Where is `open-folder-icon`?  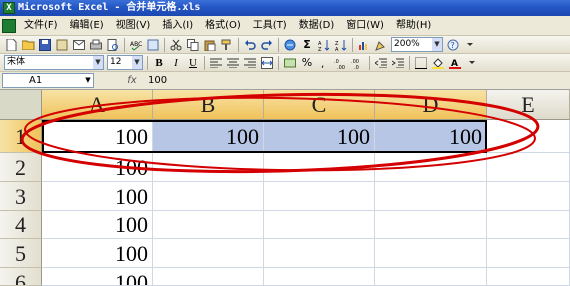 open-folder-icon is located at coordinates (28, 45).